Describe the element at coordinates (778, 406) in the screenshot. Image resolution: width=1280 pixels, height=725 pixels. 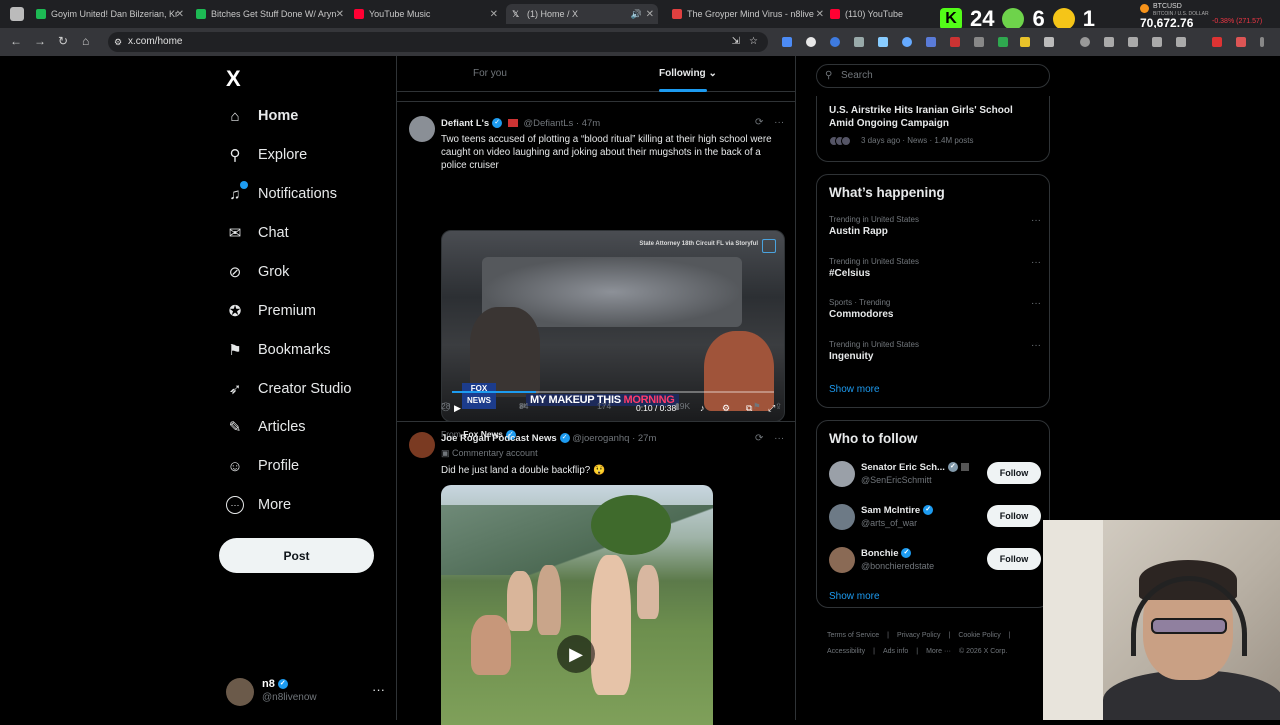
I see `share-icon: ⇪` at that location.